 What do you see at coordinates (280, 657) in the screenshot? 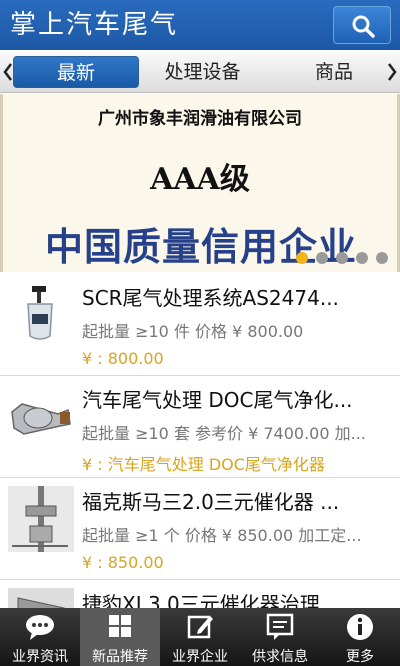
I see `nav-label: 供求信息` at bounding box center [280, 657].